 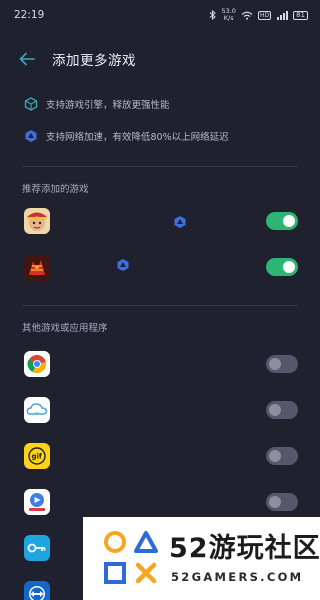 What do you see at coordinates (37, 221) in the screenshot?
I see `game-one-piece-icon` at bounding box center [37, 221].